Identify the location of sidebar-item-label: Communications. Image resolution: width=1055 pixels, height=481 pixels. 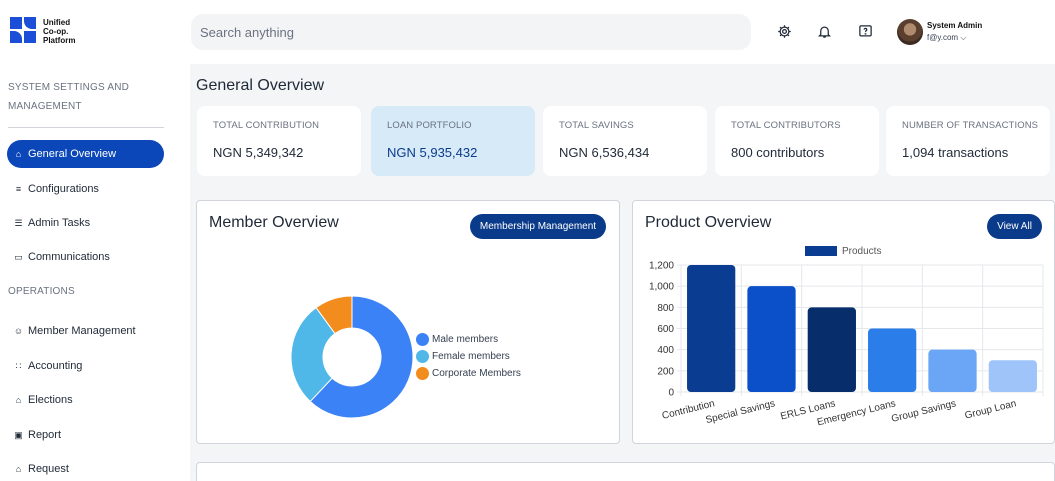
(69, 257).